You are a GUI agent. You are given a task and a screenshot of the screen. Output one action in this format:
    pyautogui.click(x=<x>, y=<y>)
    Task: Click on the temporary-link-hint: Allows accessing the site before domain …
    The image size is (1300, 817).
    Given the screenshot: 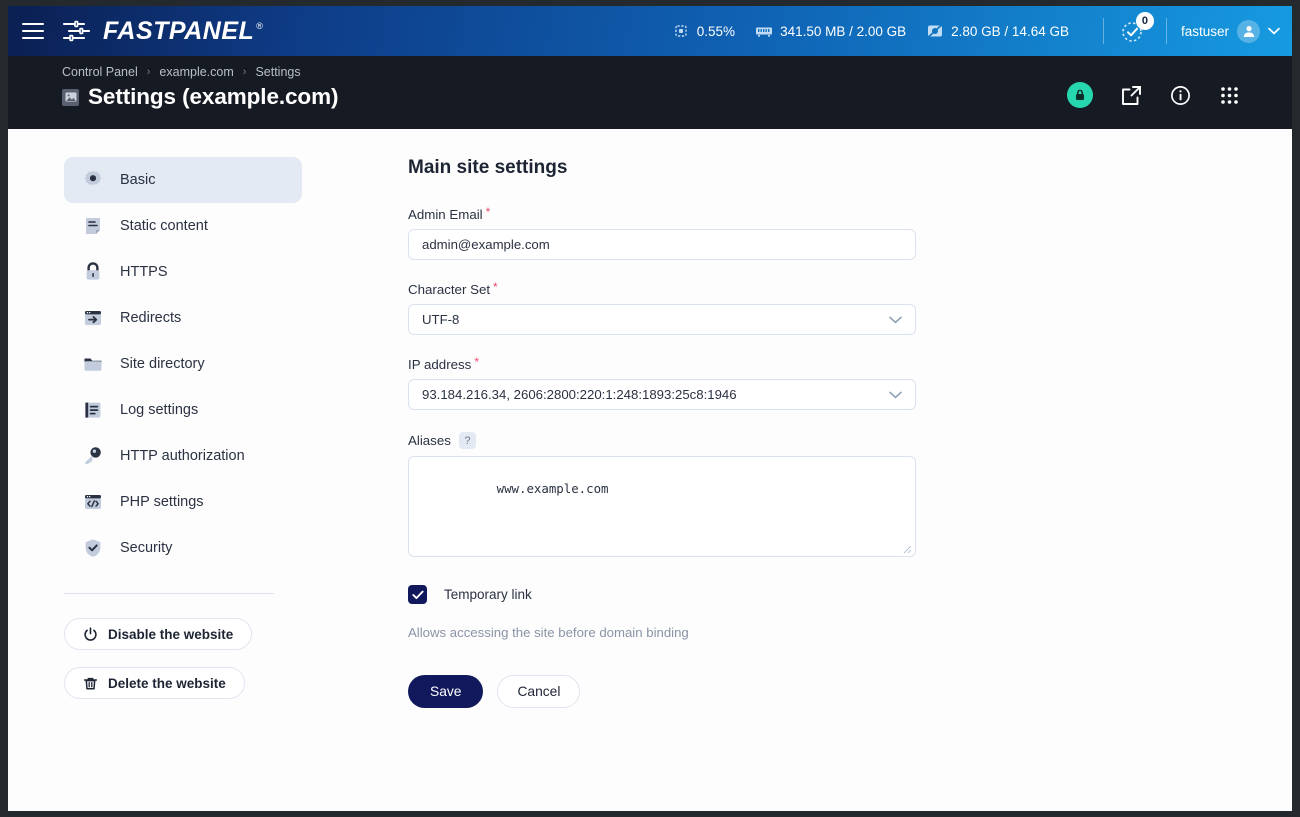 What is the action you would take?
    pyautogui.click(x=548, y=632)
    